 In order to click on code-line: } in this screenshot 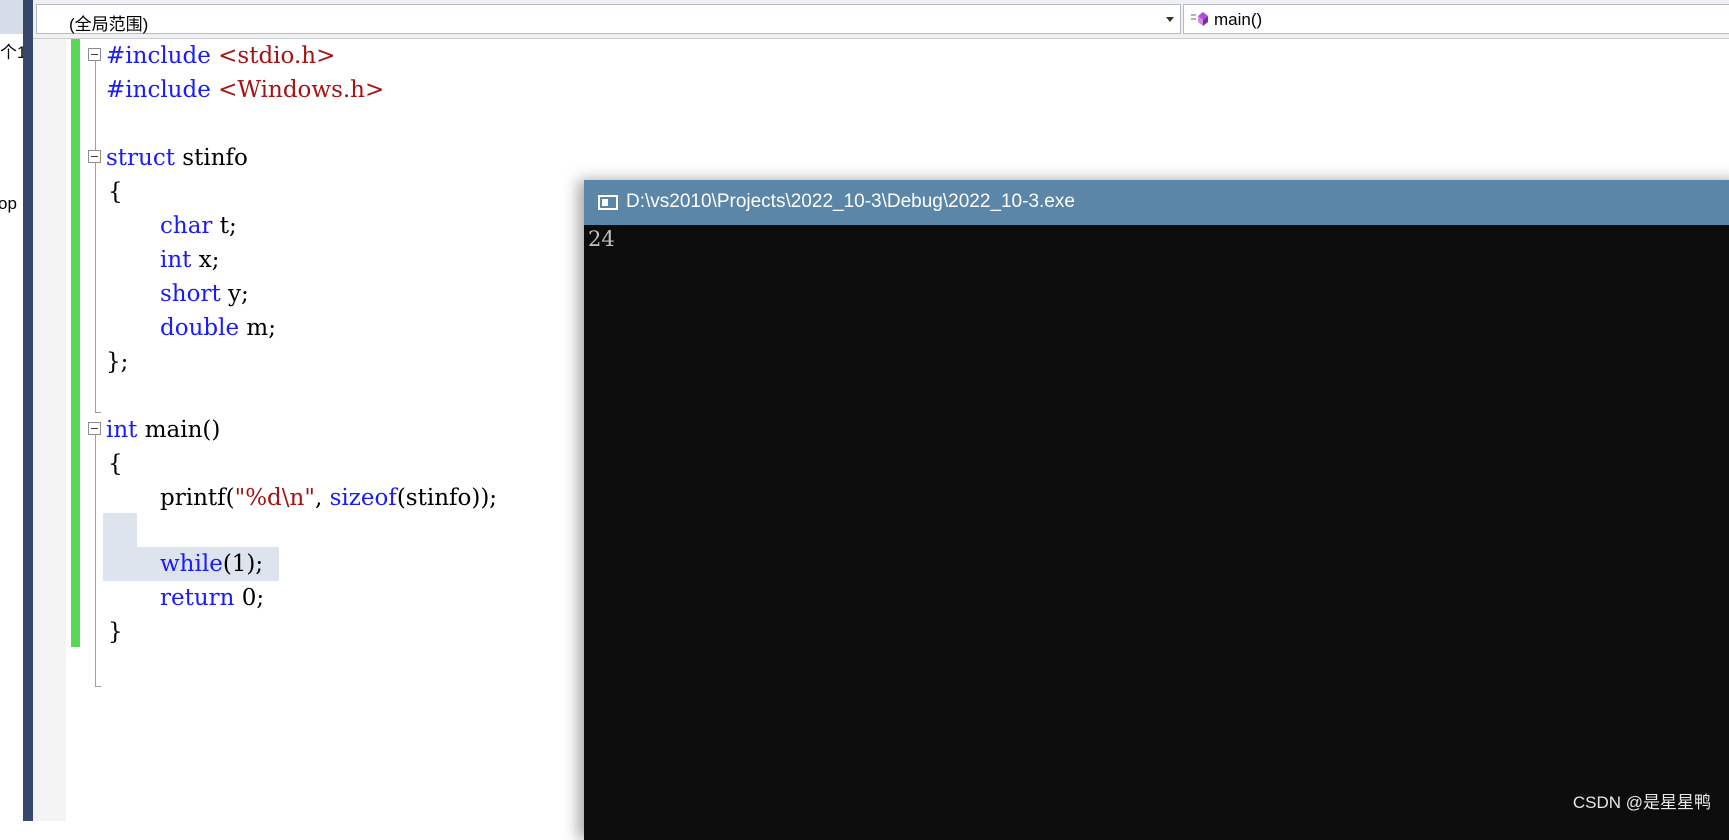, I will do `click(115, 632)`.